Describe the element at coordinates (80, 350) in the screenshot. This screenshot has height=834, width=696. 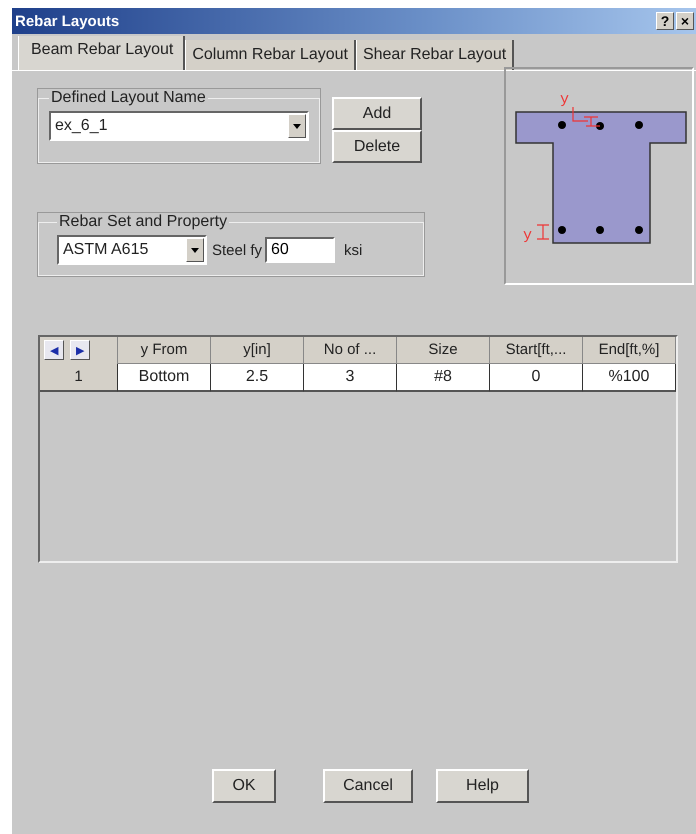
I see `navigation-button: ▶` at that location.